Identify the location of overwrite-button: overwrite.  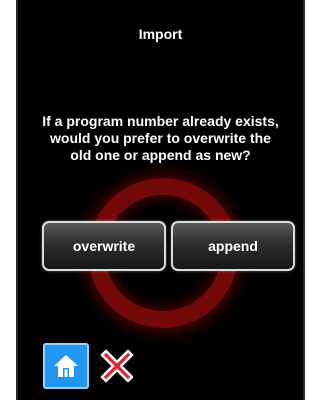
(104, 246).